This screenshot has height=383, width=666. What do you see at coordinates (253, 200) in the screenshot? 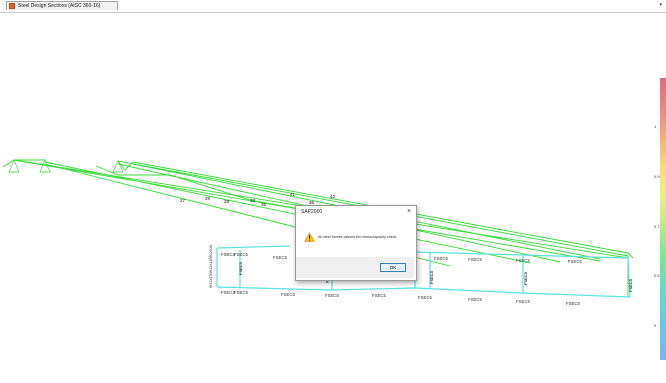
I see `member-id: 33` at bounding box center [253, 200].